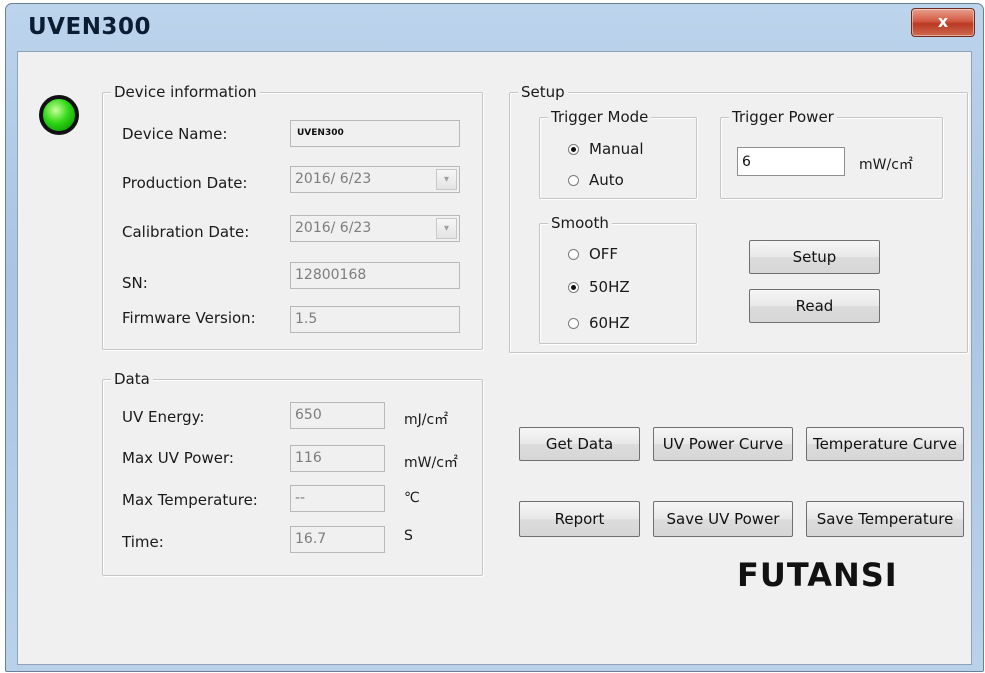  I want to click on temperature-curve-button: Temperature Curve, so click(885, 444).